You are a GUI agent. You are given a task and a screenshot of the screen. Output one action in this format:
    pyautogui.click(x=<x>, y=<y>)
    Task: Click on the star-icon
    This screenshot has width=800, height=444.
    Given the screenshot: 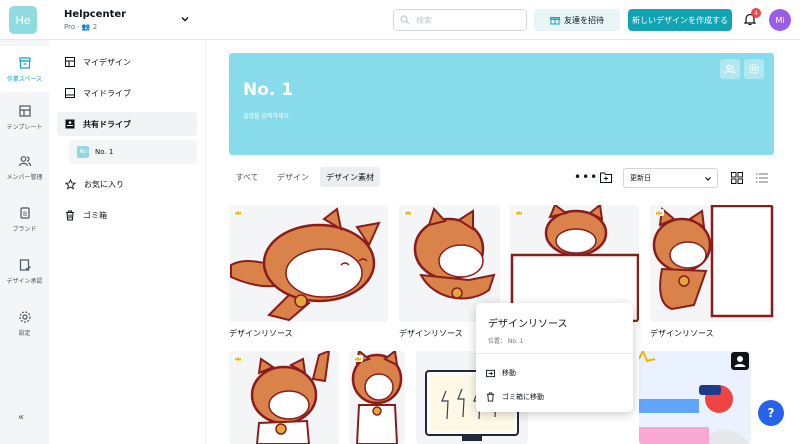 What is the action you would take?
    pyautogui.click(x=70, y=184)
    